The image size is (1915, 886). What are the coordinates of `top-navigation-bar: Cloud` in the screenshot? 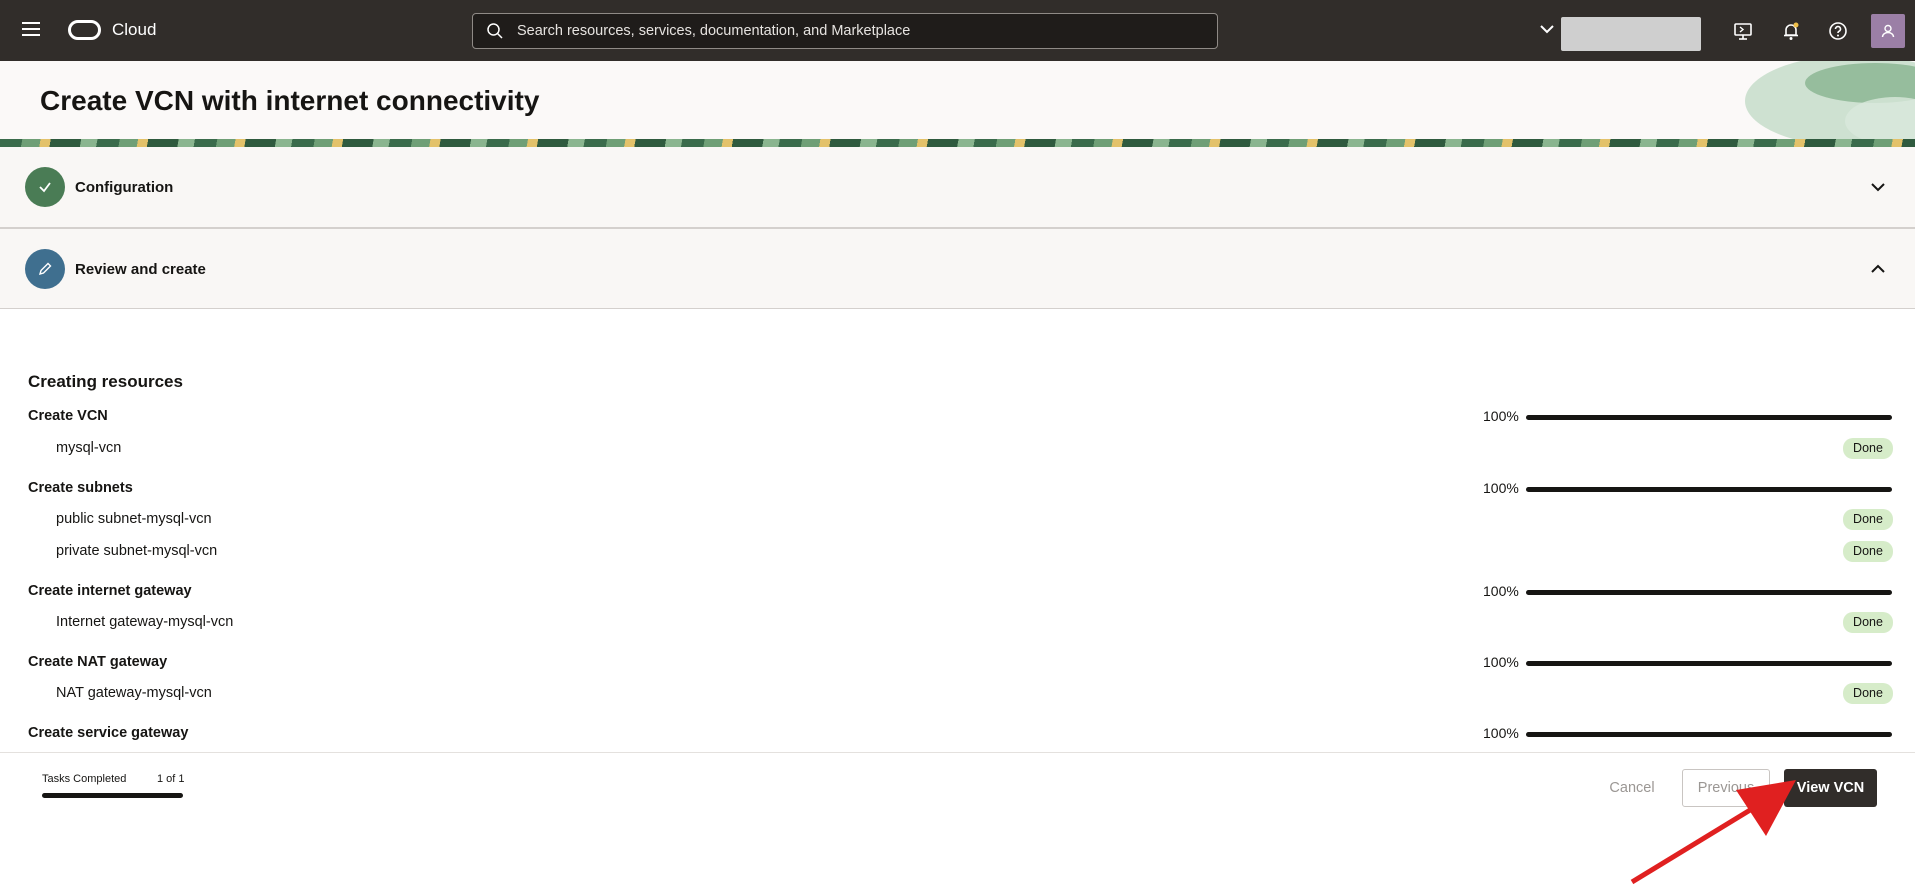 It's located at (957, 30).